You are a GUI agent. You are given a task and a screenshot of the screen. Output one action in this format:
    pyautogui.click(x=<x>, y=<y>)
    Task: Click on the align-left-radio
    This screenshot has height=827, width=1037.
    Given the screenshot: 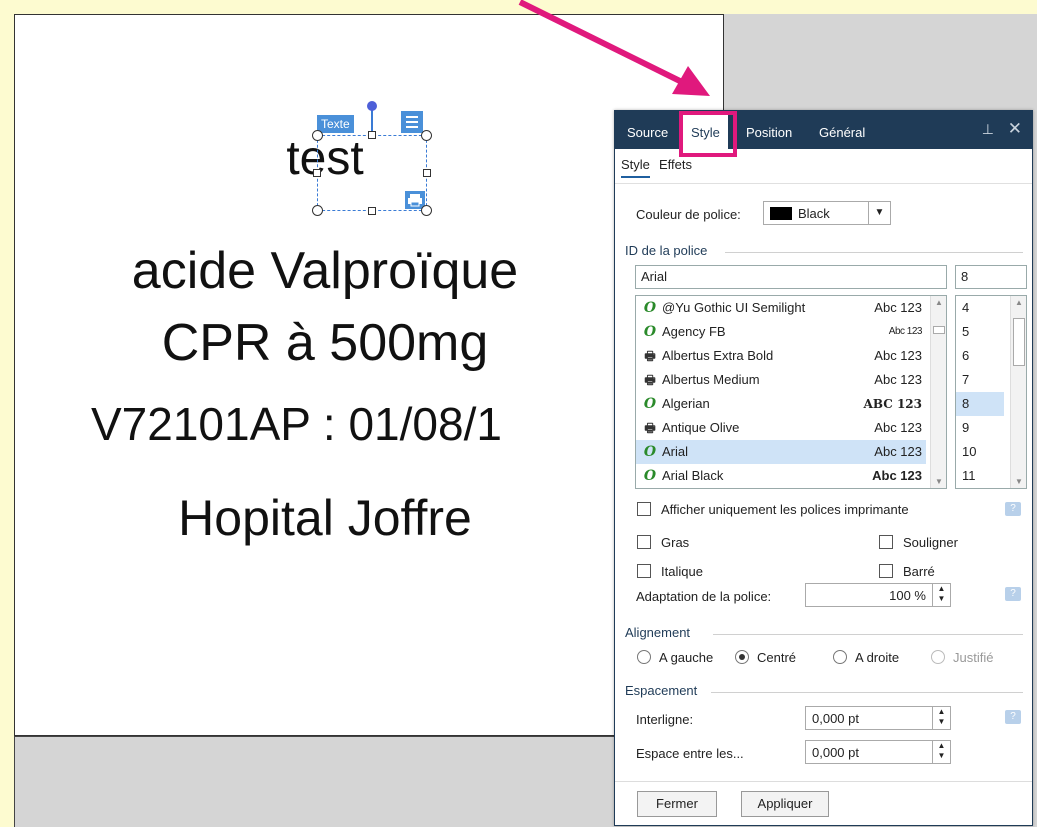 What is the action you would take?
    pyautogui.click(x=644, y=657)
    